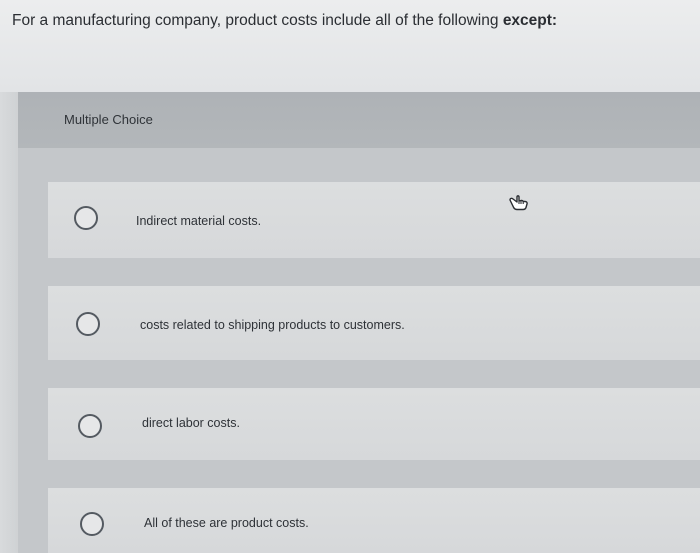 Image resolution: width=700 pixels, height=553 pixels. What do you see at coordinates (530, 20) in the screenshot?
I see `question-emphasis-text: except:` at bounding box center [530, 20].